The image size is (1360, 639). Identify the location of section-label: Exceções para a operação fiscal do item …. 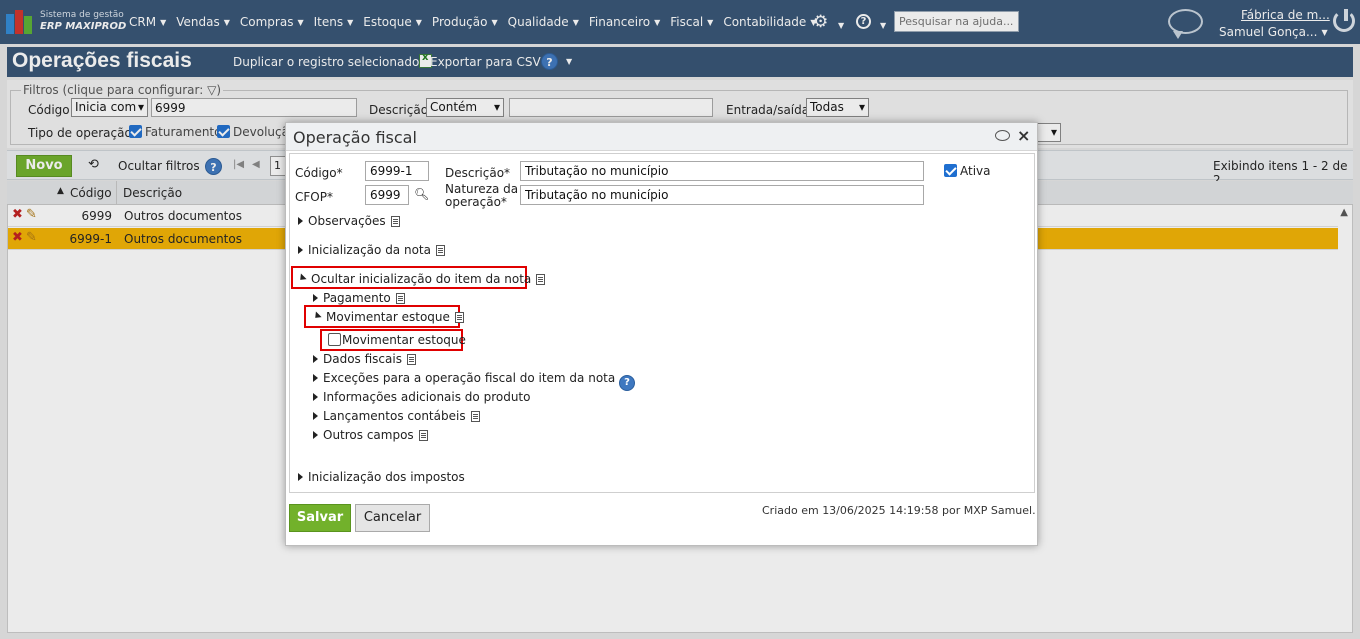
(469, 378).